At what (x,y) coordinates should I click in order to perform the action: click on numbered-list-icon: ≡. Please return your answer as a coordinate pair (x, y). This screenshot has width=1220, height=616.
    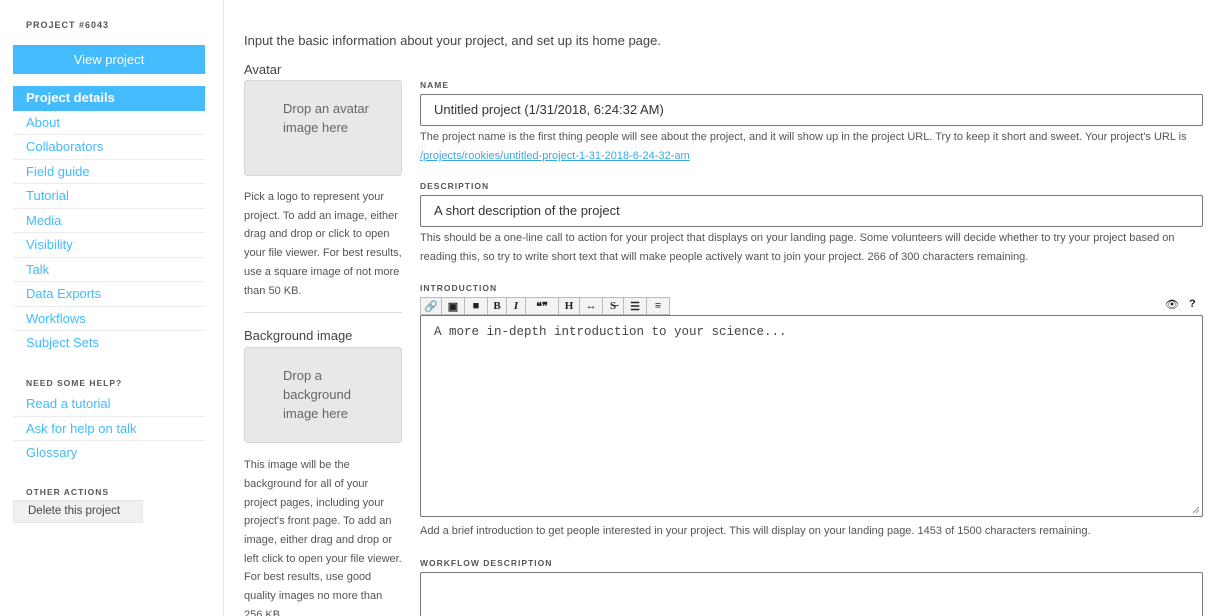
    Looking at the image, I should click on (658, 306).